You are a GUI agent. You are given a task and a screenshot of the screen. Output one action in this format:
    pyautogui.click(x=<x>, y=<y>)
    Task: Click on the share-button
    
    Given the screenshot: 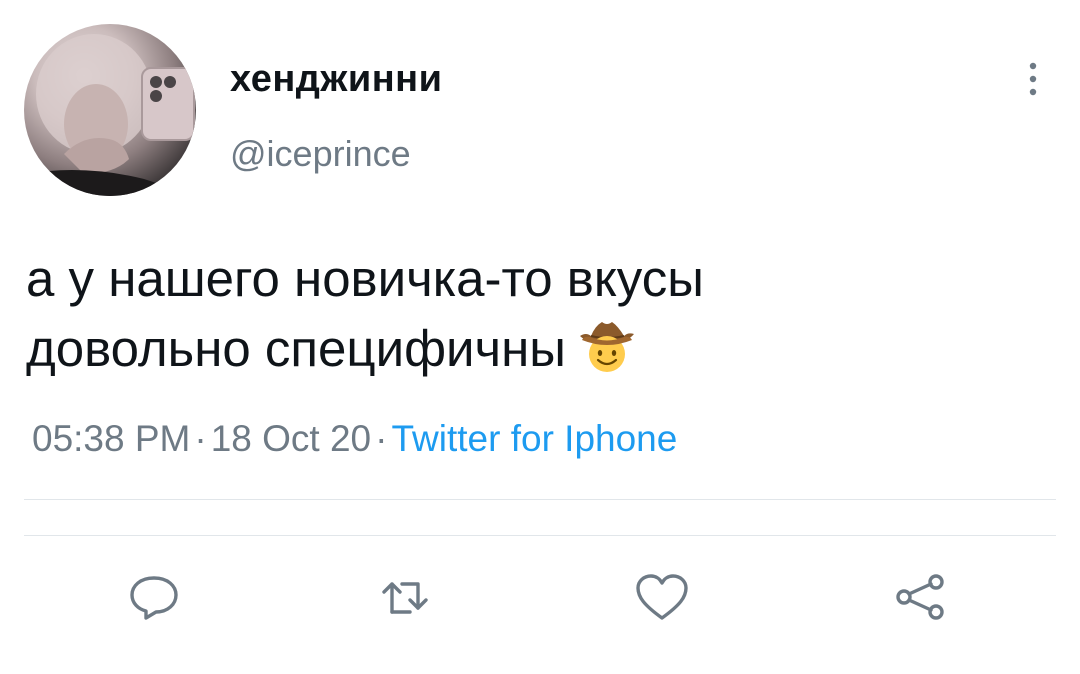 What is the action you would take?
    pyautogui.click(x=920, y=597)
    